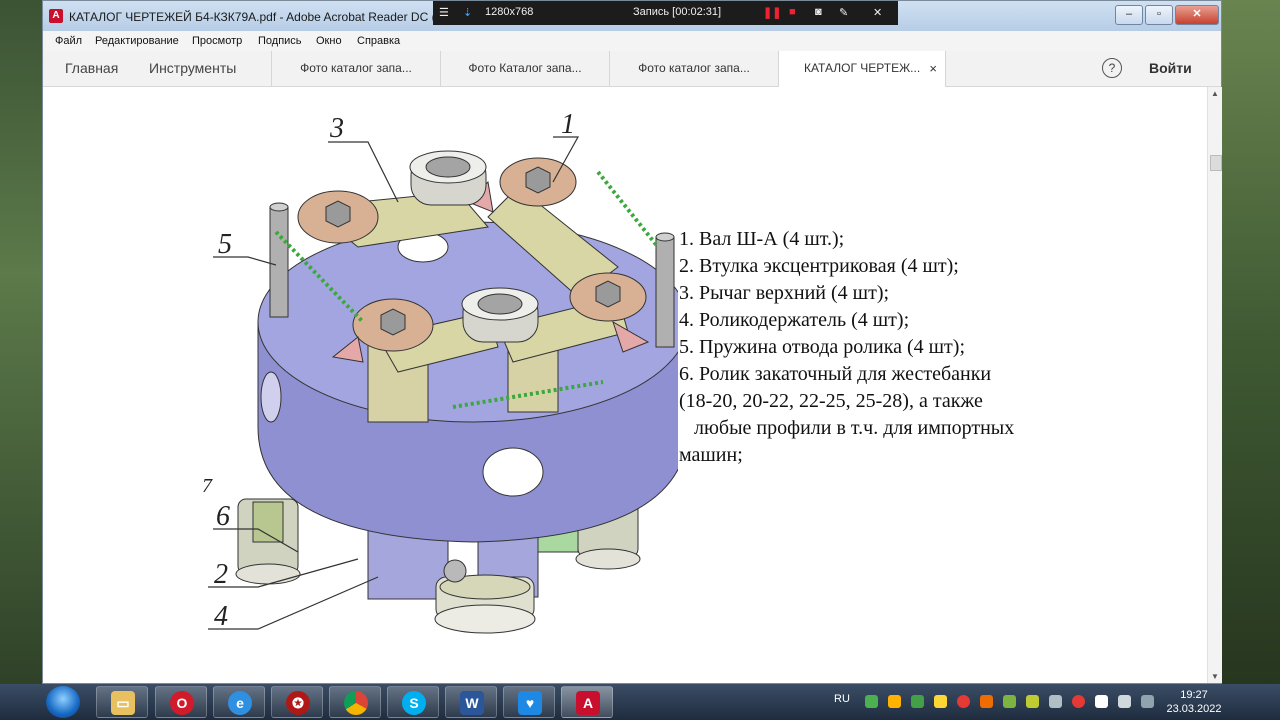 The height and width of the screenshot is (720, 1280). What do you see at coordinates (509, 12) in the screenshot?
I see `recorder-resolution: 1280x768` at bounding box center [509, 12].